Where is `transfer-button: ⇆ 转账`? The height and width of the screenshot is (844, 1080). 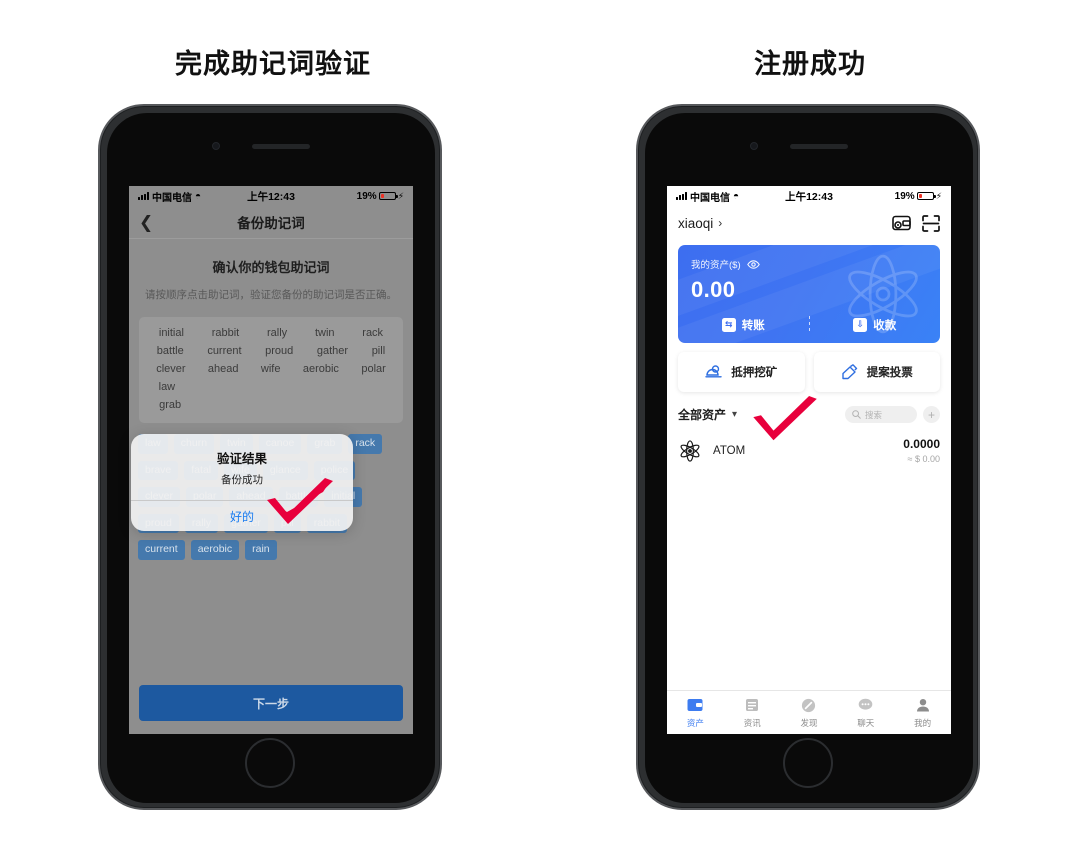
transfer-button: ⇆ 转账 is located at coordinates (743, 325).